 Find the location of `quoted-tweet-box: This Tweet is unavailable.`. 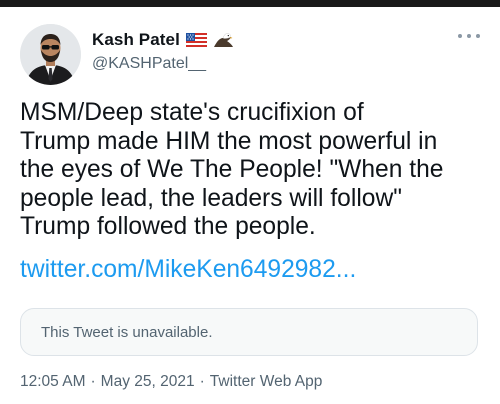

quoted-tweet-box: This Tweet is unavailable. is located at coordinates (249, 332).